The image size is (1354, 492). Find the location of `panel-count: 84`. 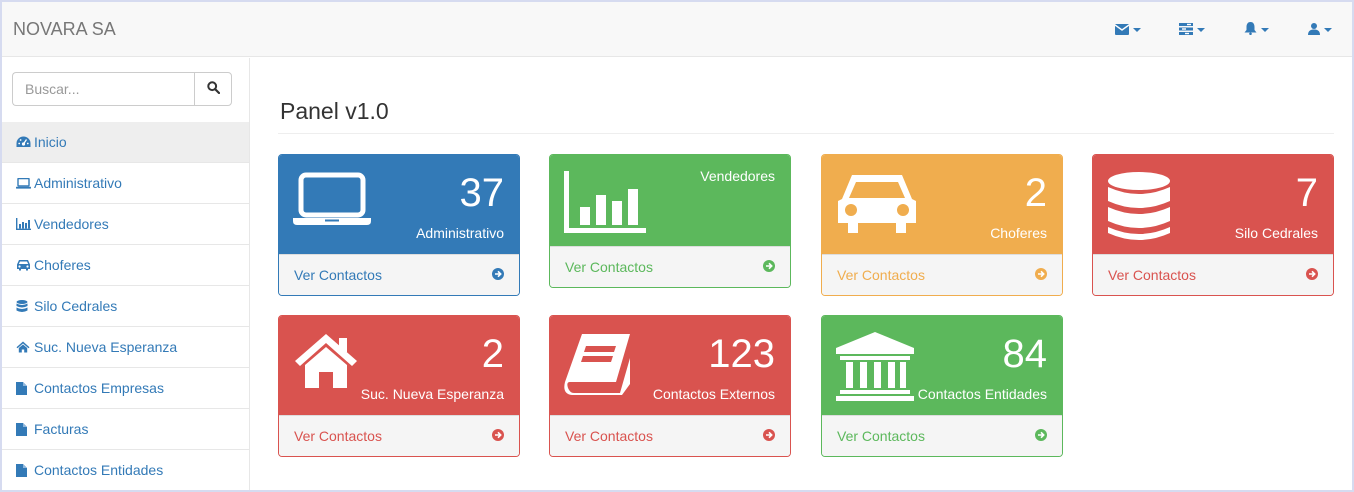

panel-count: 84 is located at coordinates (1025, 354).